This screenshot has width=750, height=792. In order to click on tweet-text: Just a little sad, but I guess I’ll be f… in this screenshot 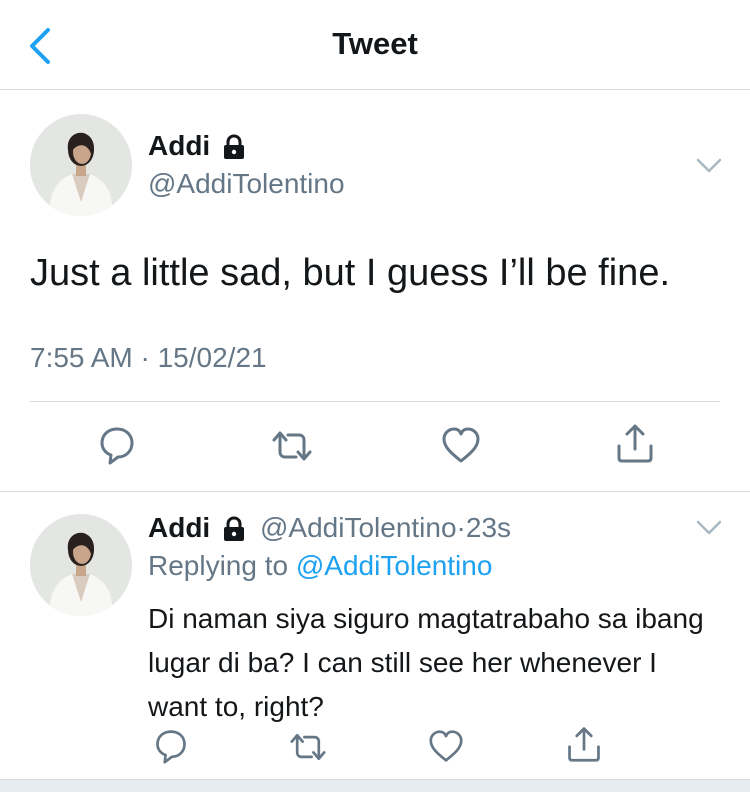, I will do `click(350, 273)`.